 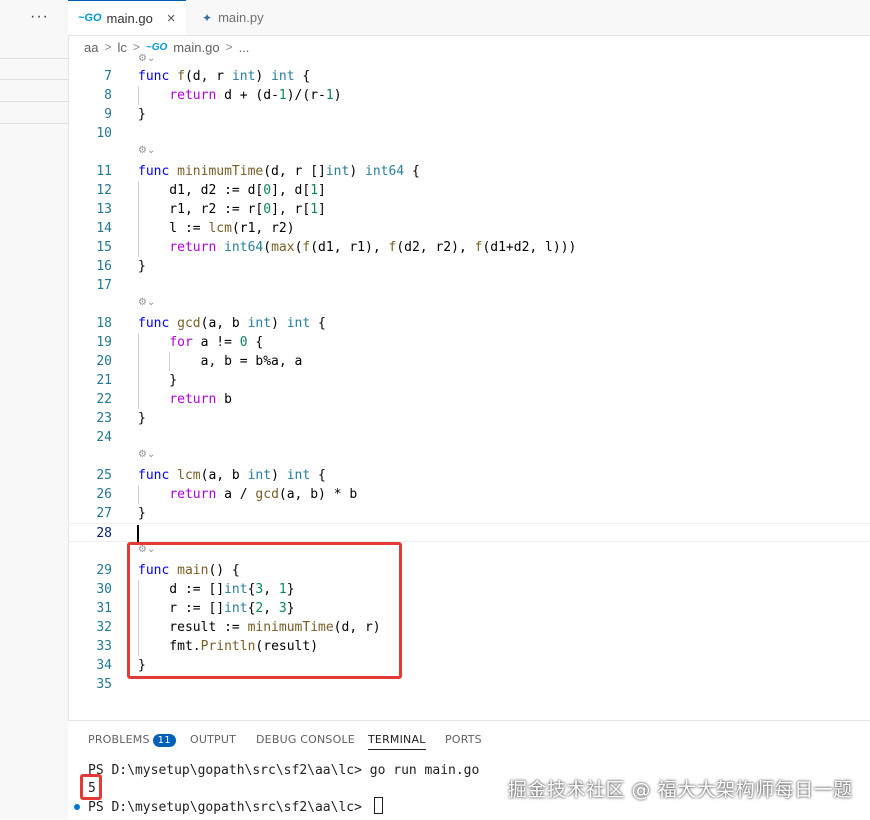 What do you see at coordinates (397, 741) in the screenshot?
I see `tab-terminal: TERMINAL` at bounding box center [397, 741].